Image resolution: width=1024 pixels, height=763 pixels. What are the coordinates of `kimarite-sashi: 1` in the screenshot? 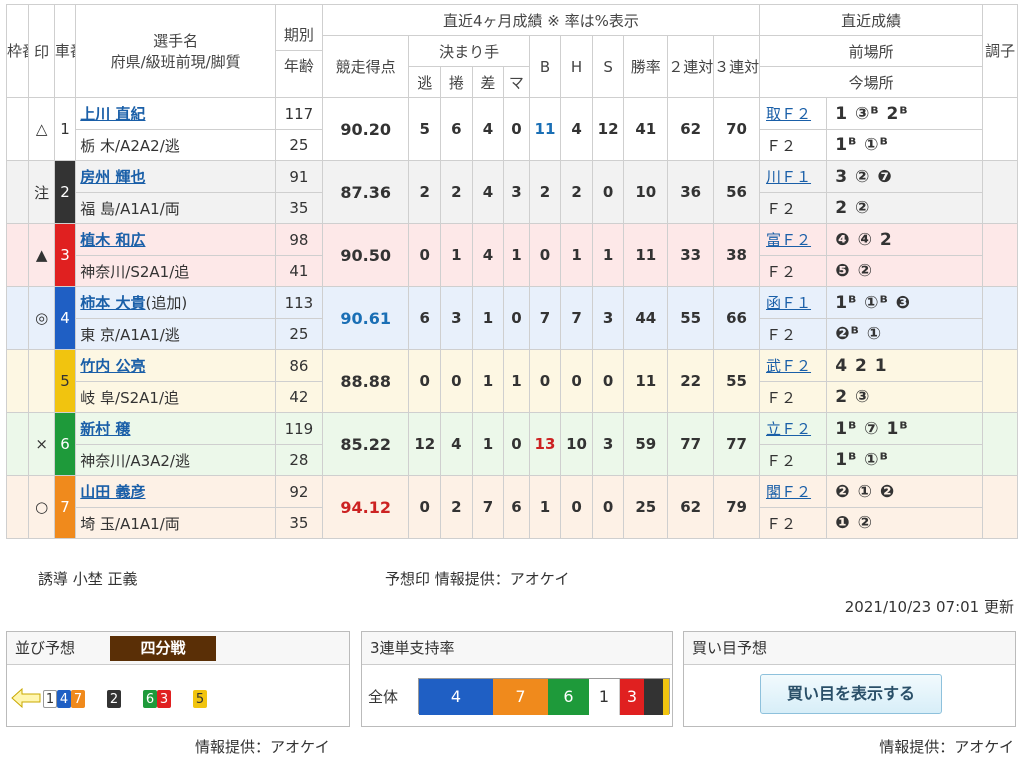 It's located at (488, 381).